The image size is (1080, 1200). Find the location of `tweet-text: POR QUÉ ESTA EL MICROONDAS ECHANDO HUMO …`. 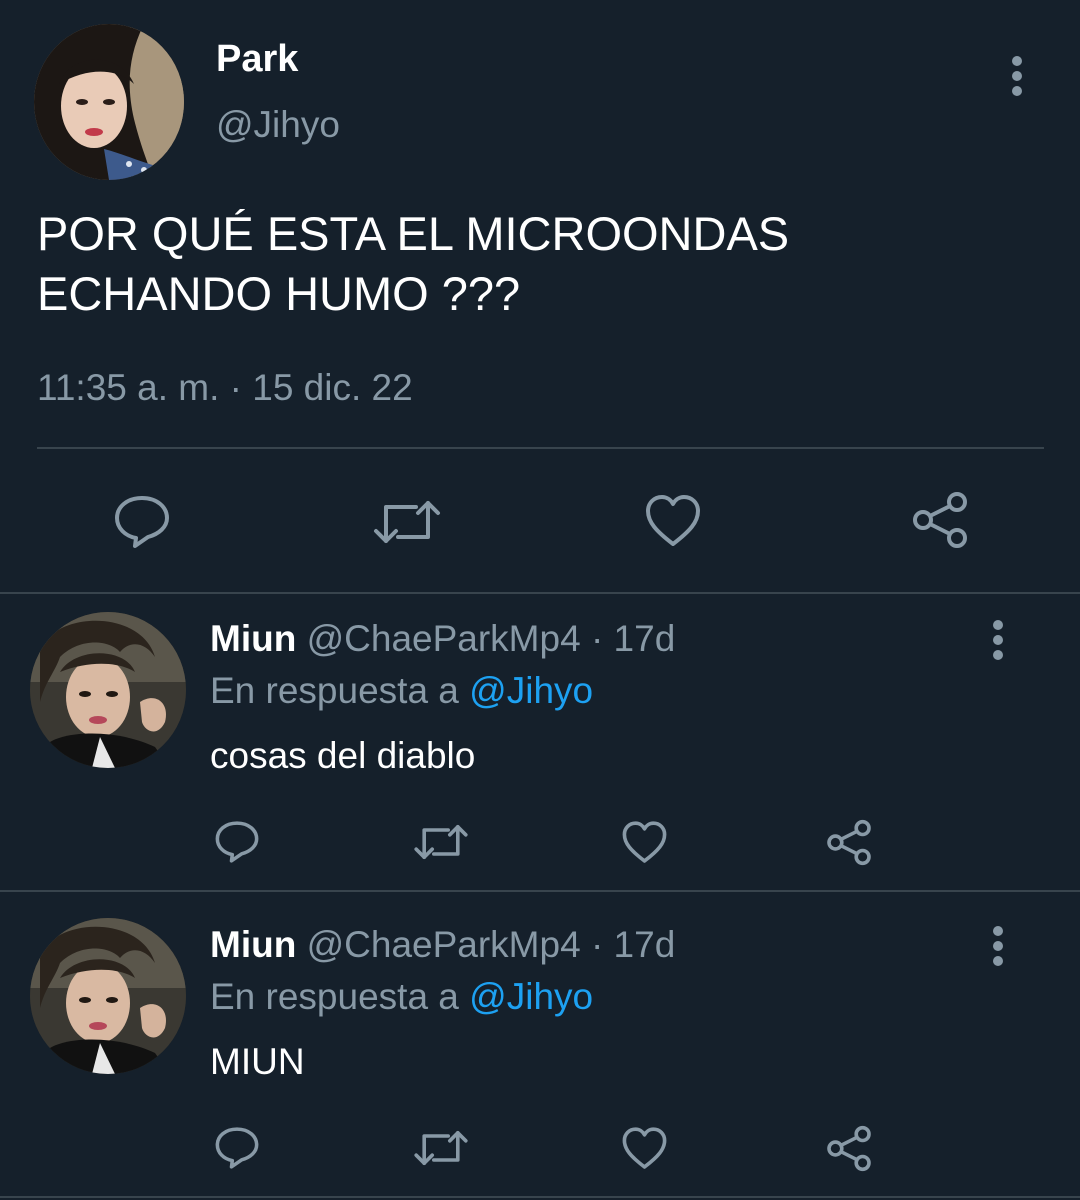

tweet-text: POR QUÉ ESTA EL MICROONDAS ECHANDO HUMO … is located at coordinates (413, 263).